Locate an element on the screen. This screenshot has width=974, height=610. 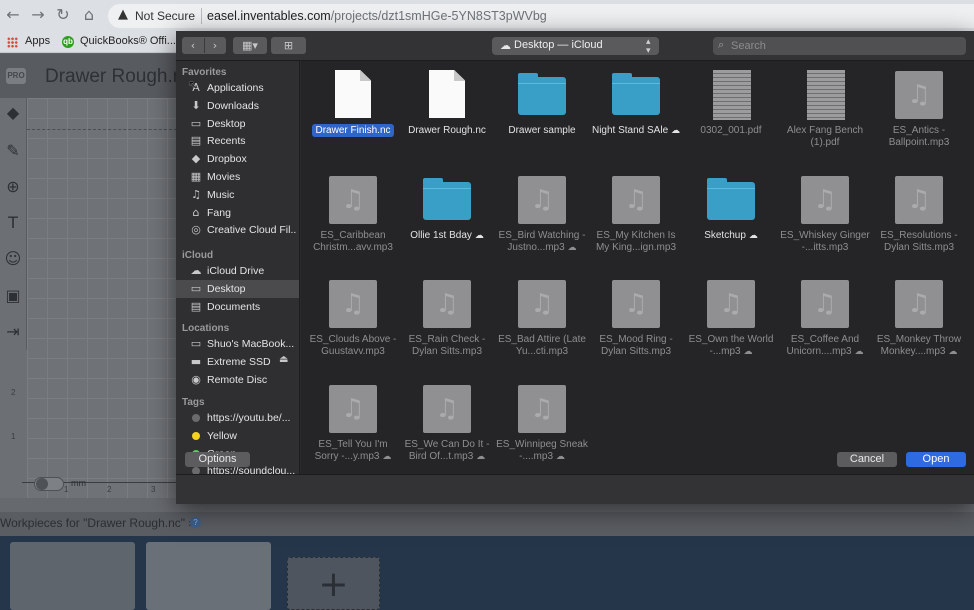
file-name: ES_Bad Attire (Late Yu...cti.mp3 is located at coordinates (542, 346).